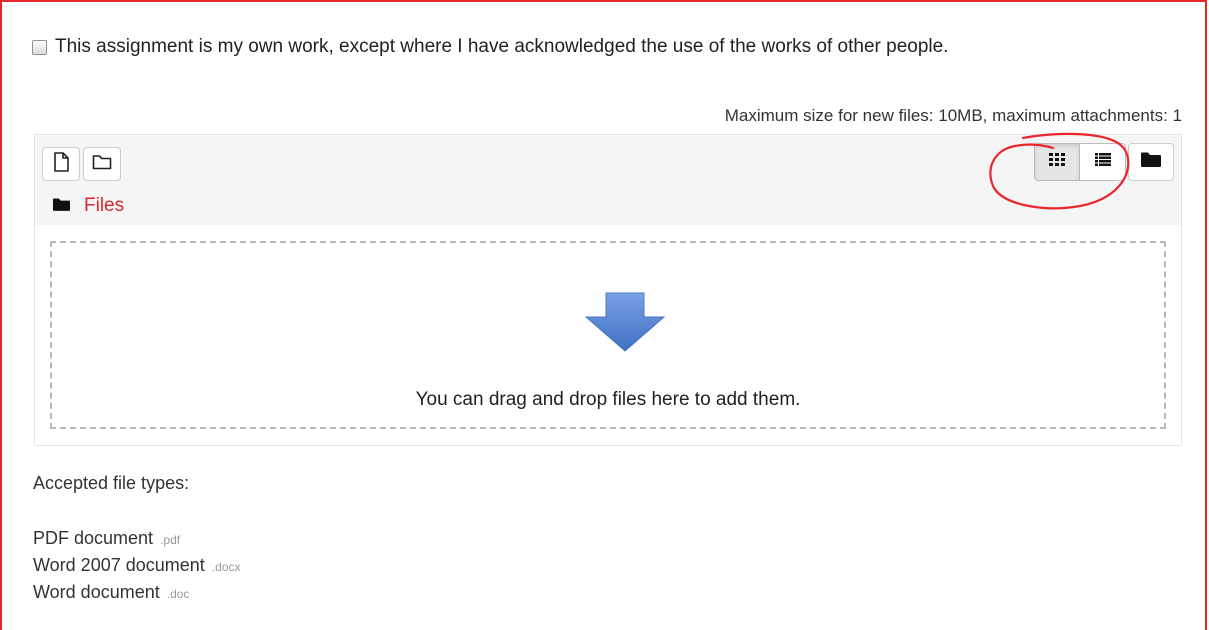 The image size is (1209, 630). Describe the element at coordinates (178, 594) in the screenshot. I see `file-type-ext: .doc` at that location.